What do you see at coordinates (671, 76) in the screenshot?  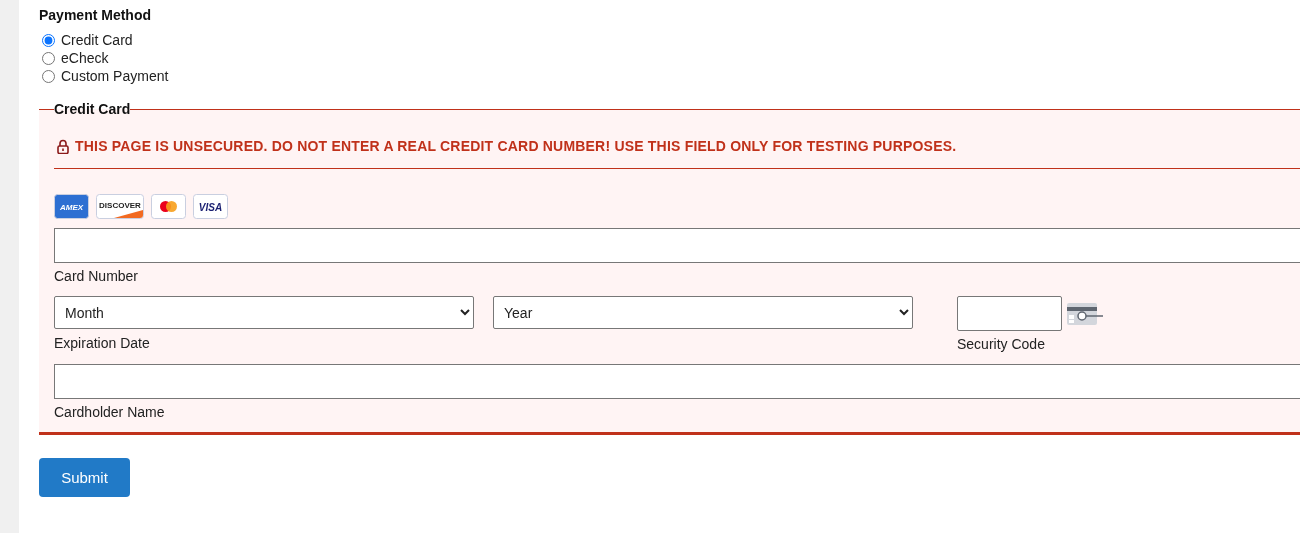 I see `payment-option: Custom Payment` at bounding box center [671, 76].